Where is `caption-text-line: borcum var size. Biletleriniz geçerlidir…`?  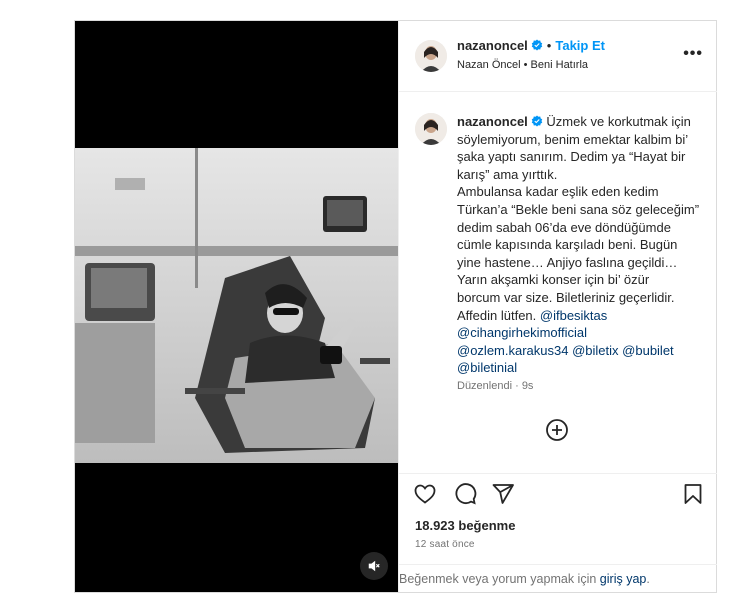 caption-text-line: borcum var size. Biletleriniz geçerlidir… is located at coordinates (566, 297).